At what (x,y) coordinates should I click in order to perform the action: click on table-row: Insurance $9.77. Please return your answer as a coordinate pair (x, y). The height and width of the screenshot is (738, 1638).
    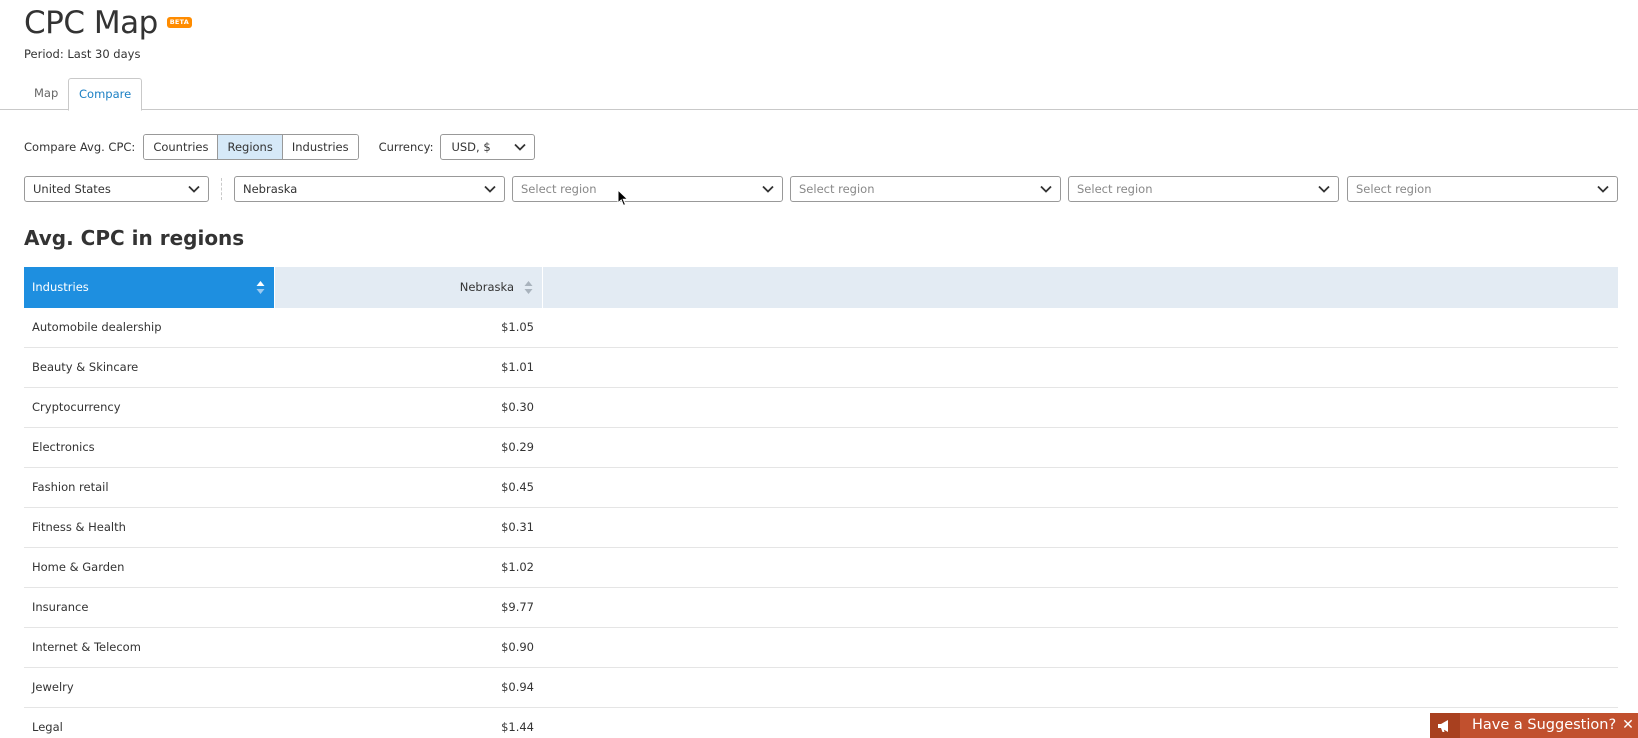
    Looking at the image, I should click on (821, 608).